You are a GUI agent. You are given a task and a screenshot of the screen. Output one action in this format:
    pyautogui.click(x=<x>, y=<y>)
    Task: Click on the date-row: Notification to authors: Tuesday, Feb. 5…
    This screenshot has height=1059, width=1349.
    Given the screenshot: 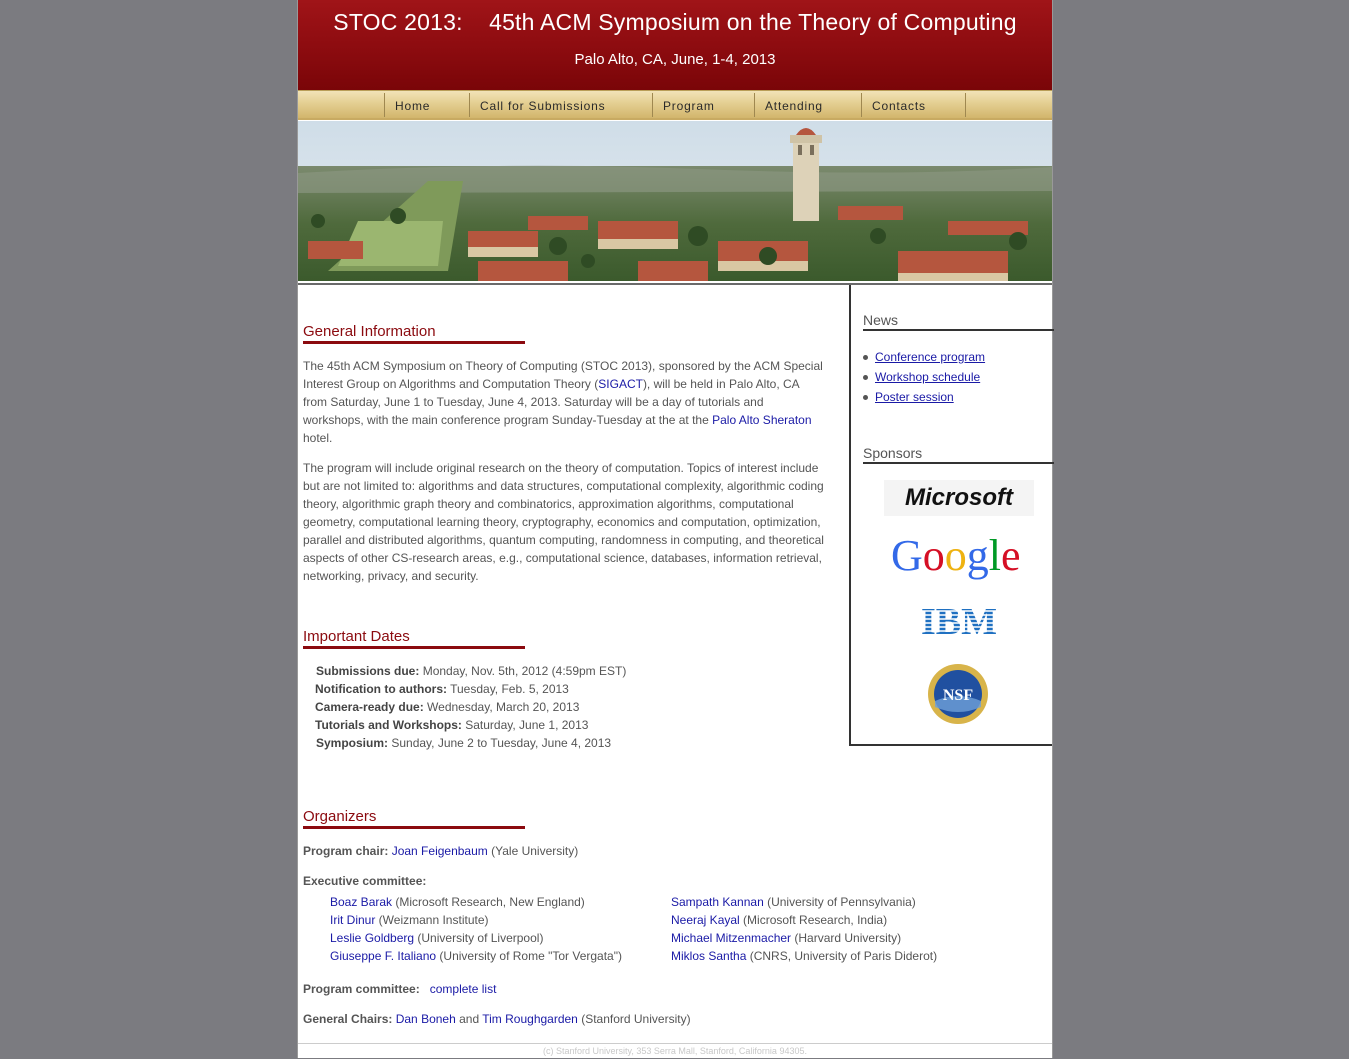 What is the action you would take?
    pyautogui.click(x=442, y=689)
    